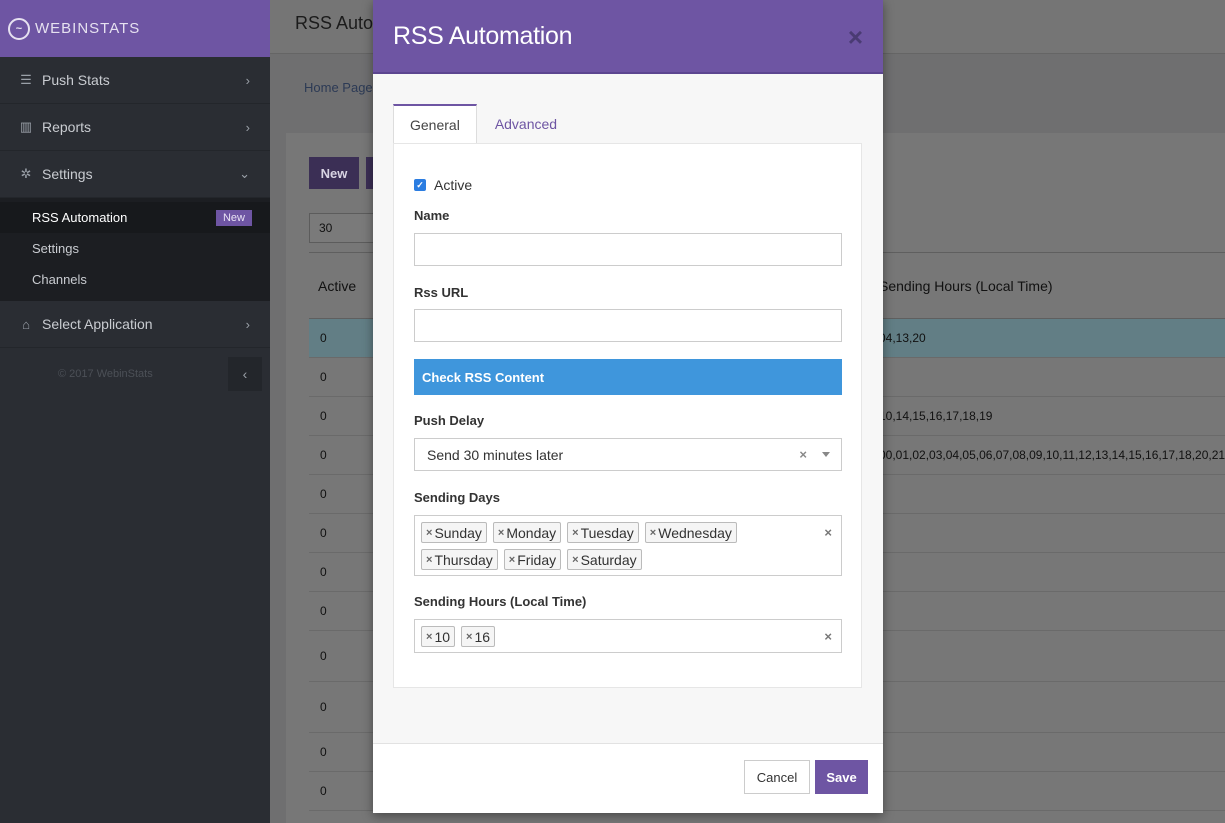 The image size is (1225, 823). I want to click on day-tag: × Sunday, so click(454, 532).